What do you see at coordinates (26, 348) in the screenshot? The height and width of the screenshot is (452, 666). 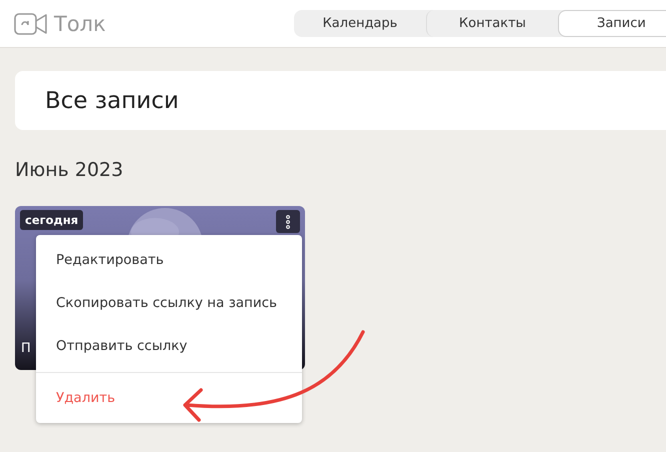 I see `recording-title: П` at bounding box center [26, 348].